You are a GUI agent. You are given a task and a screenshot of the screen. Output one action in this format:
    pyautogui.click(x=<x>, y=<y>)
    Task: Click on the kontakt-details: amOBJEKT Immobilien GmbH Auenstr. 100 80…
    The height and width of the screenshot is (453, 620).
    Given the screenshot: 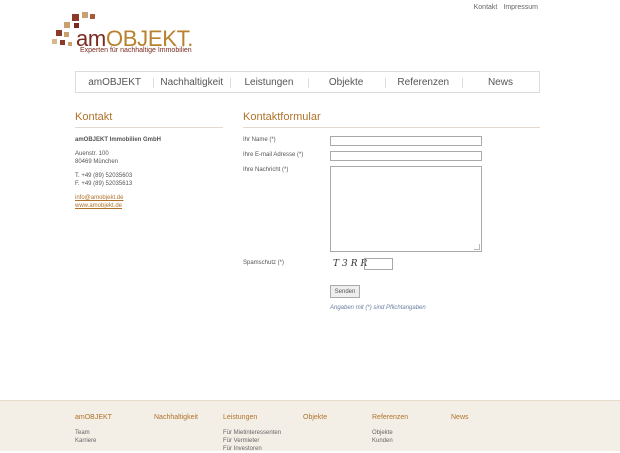 What is the action you would take?
    pyautogui.click(x=118, y=173)
    